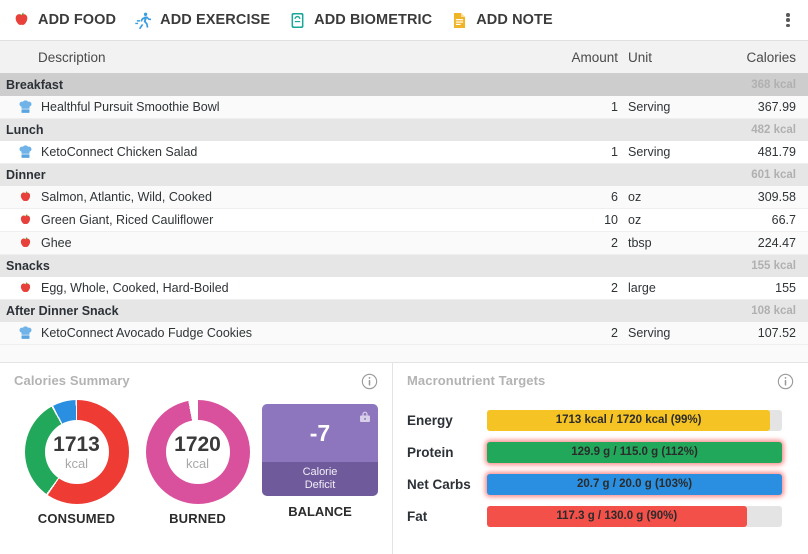 The width and height of the screenshot is (808, 554). I want to click on food-calories: 481.79, so click(776, 152).